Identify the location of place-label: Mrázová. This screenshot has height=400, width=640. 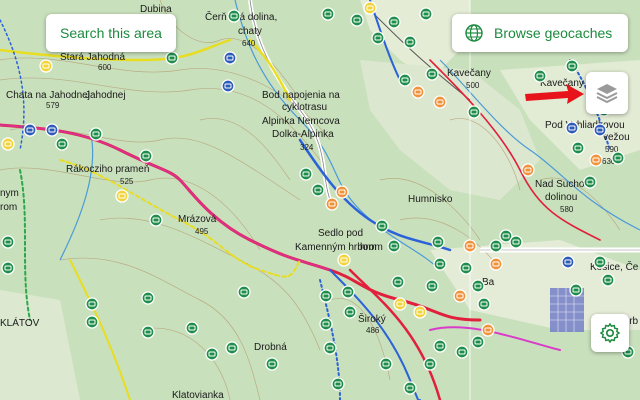
(197, 219).